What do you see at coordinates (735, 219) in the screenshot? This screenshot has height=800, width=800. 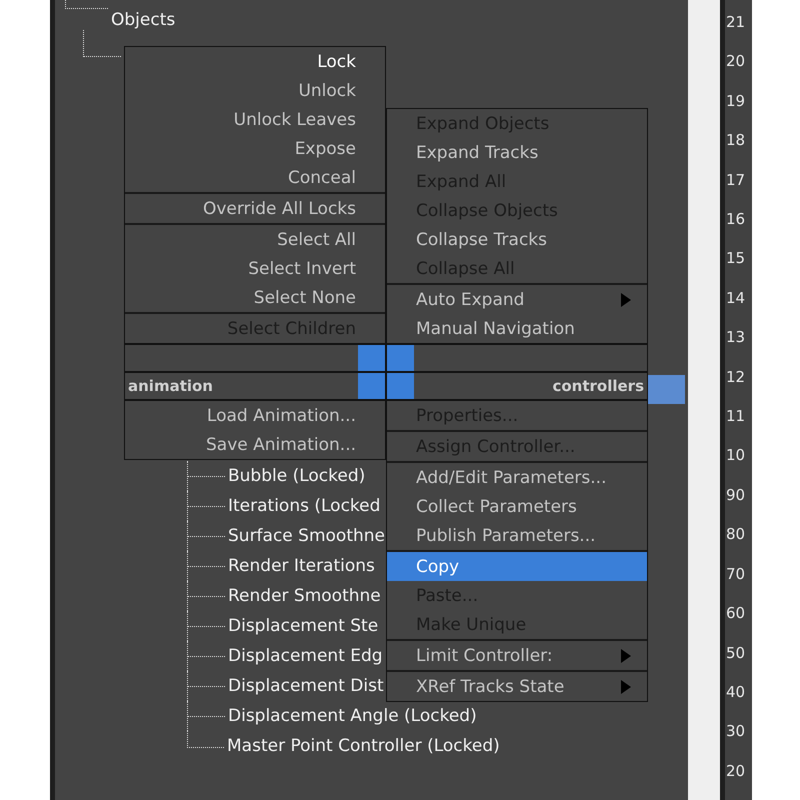 I see `ruler-label: 16` at bounding box center [735, 219].